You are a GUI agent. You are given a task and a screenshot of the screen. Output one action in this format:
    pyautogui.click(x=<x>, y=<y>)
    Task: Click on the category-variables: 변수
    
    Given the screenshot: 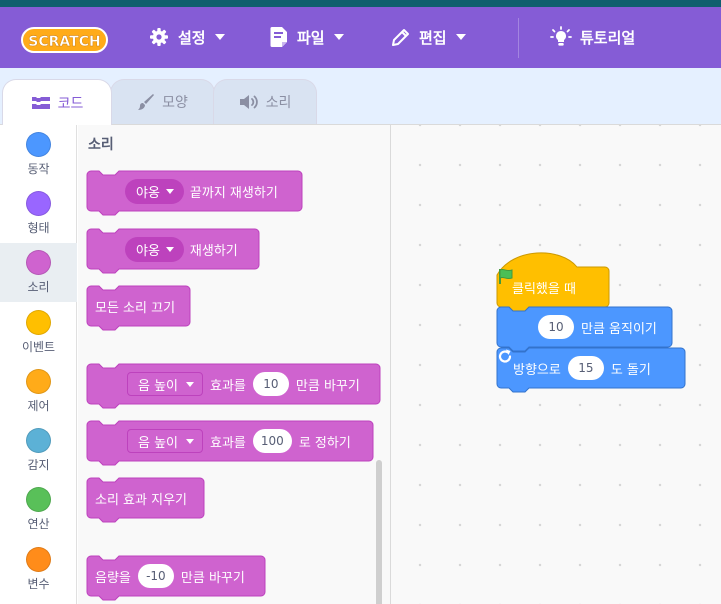 What is the action you would take?
    pyautogui.click(x=38, y=569)
    